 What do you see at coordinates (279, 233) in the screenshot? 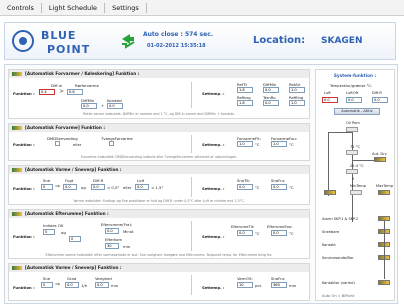
I see `efterumefou-input: 0.0` at bounding box center [279, 233].